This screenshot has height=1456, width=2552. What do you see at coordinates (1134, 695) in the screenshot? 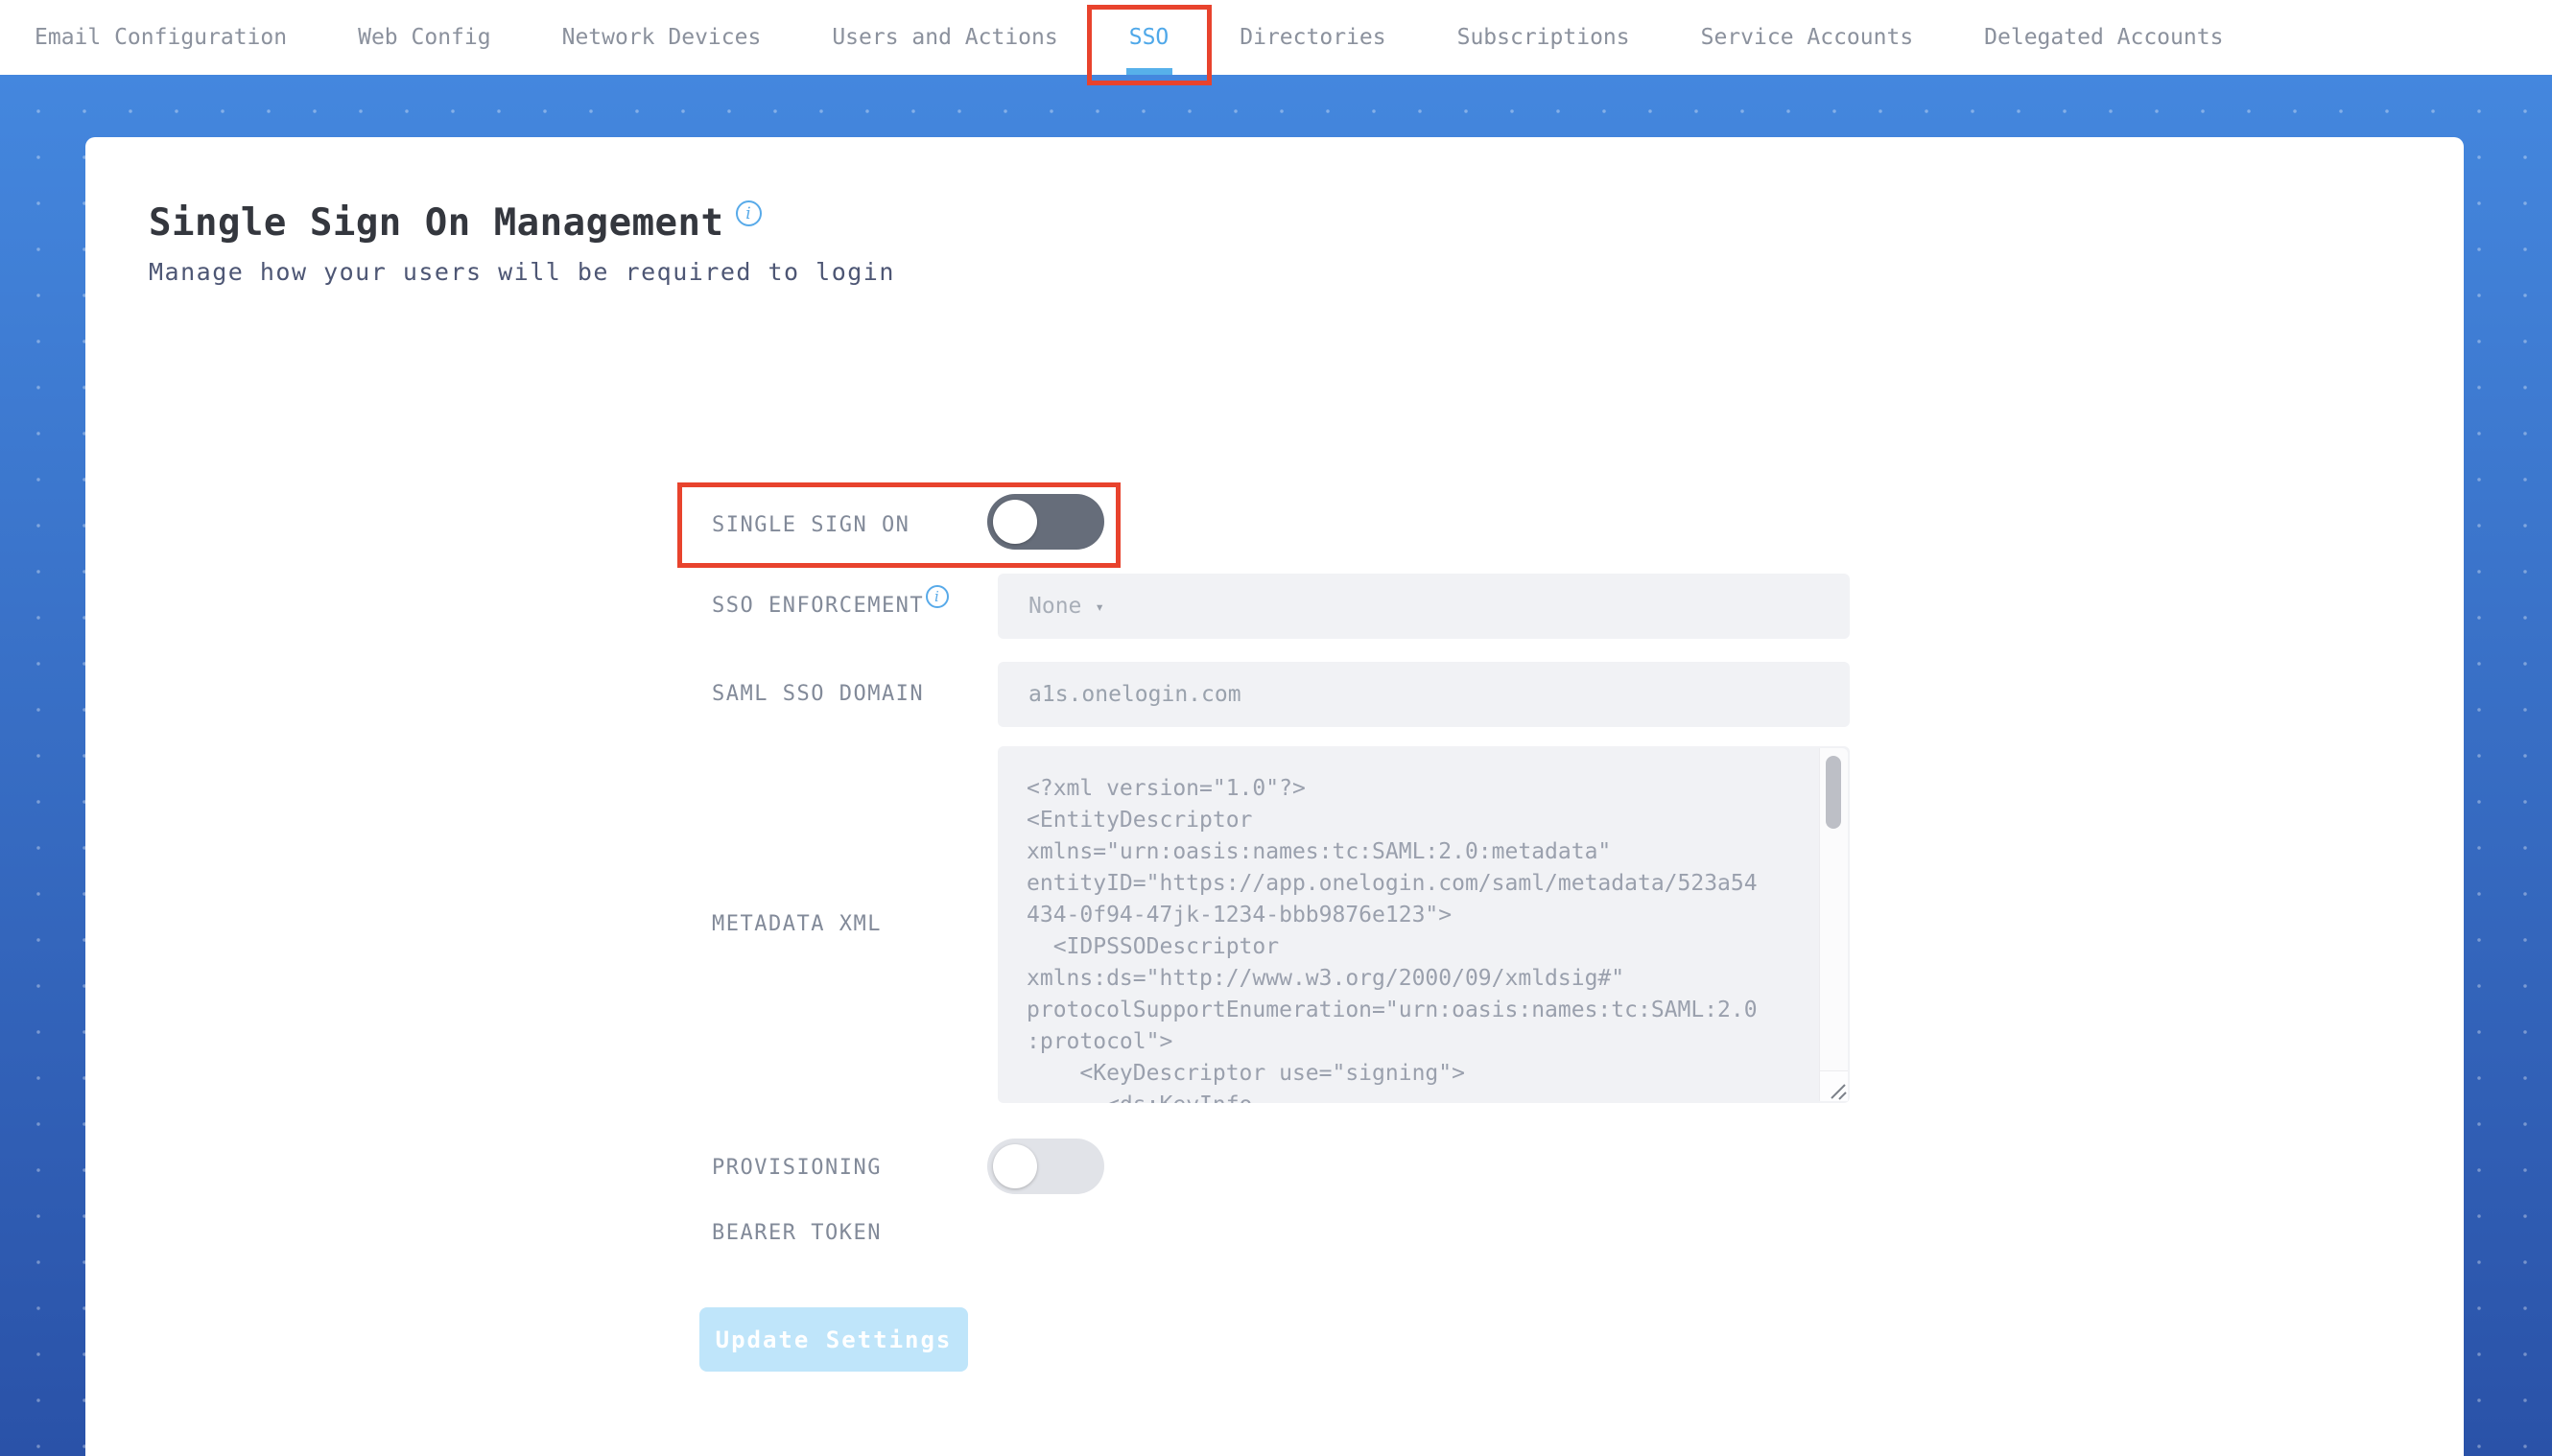
I see `saml-sso-domain-value: a1s.onelogin.com` at bounding box center [1134, 695].